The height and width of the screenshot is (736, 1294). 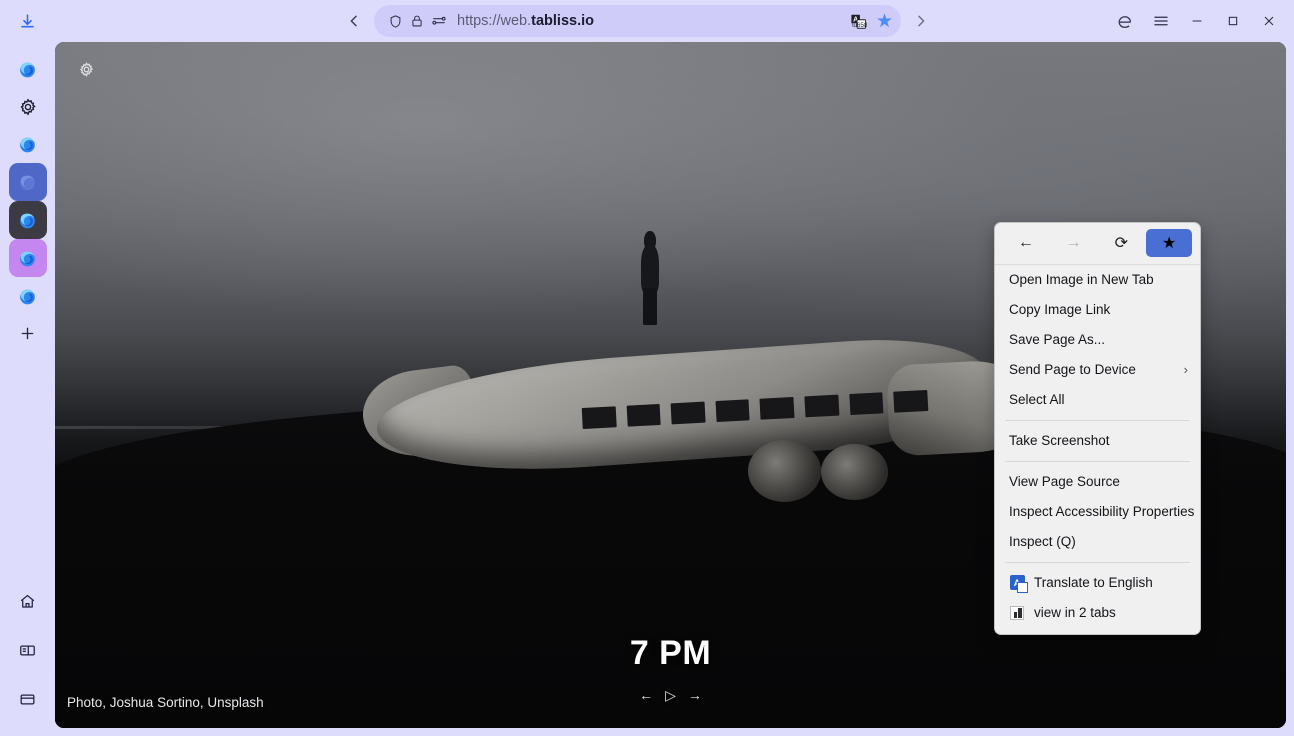 I want to click on back-button, so click(x=354, y=21).